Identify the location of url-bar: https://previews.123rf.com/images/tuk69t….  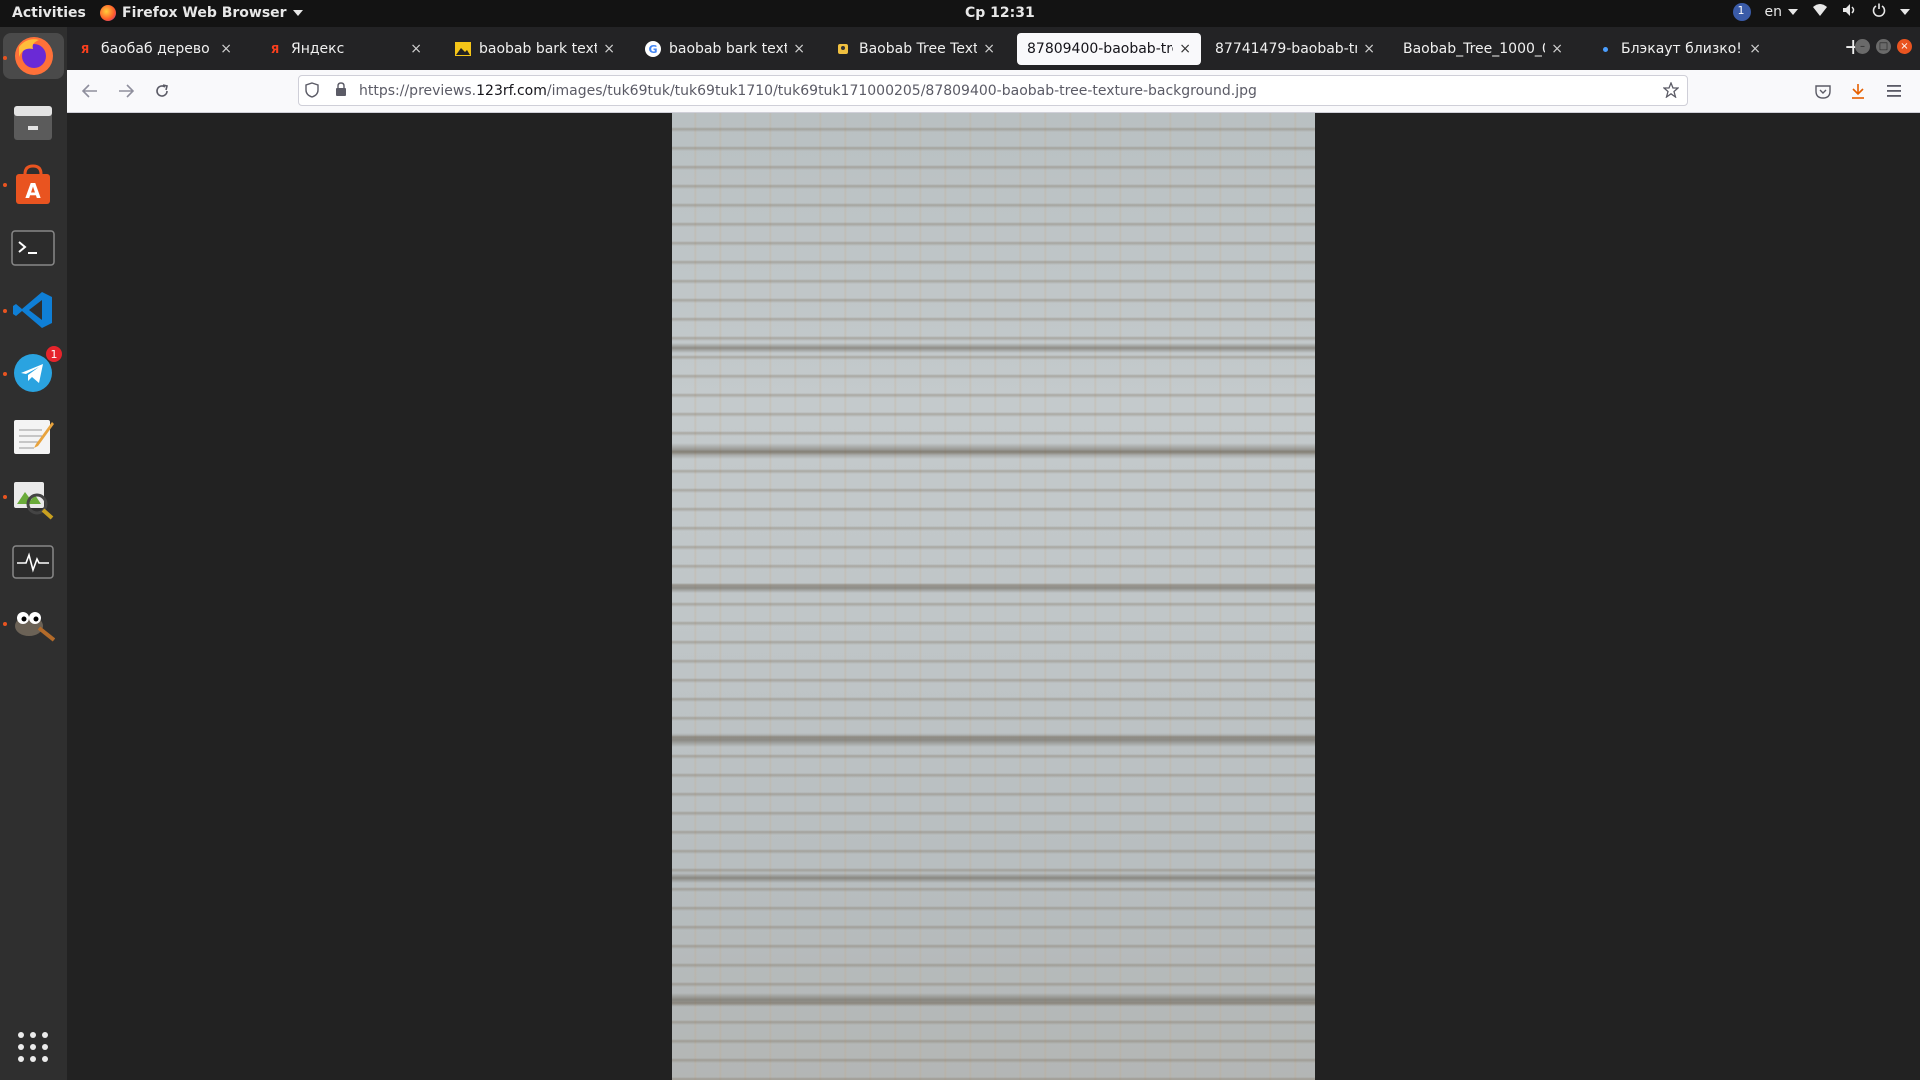
(993, 90).